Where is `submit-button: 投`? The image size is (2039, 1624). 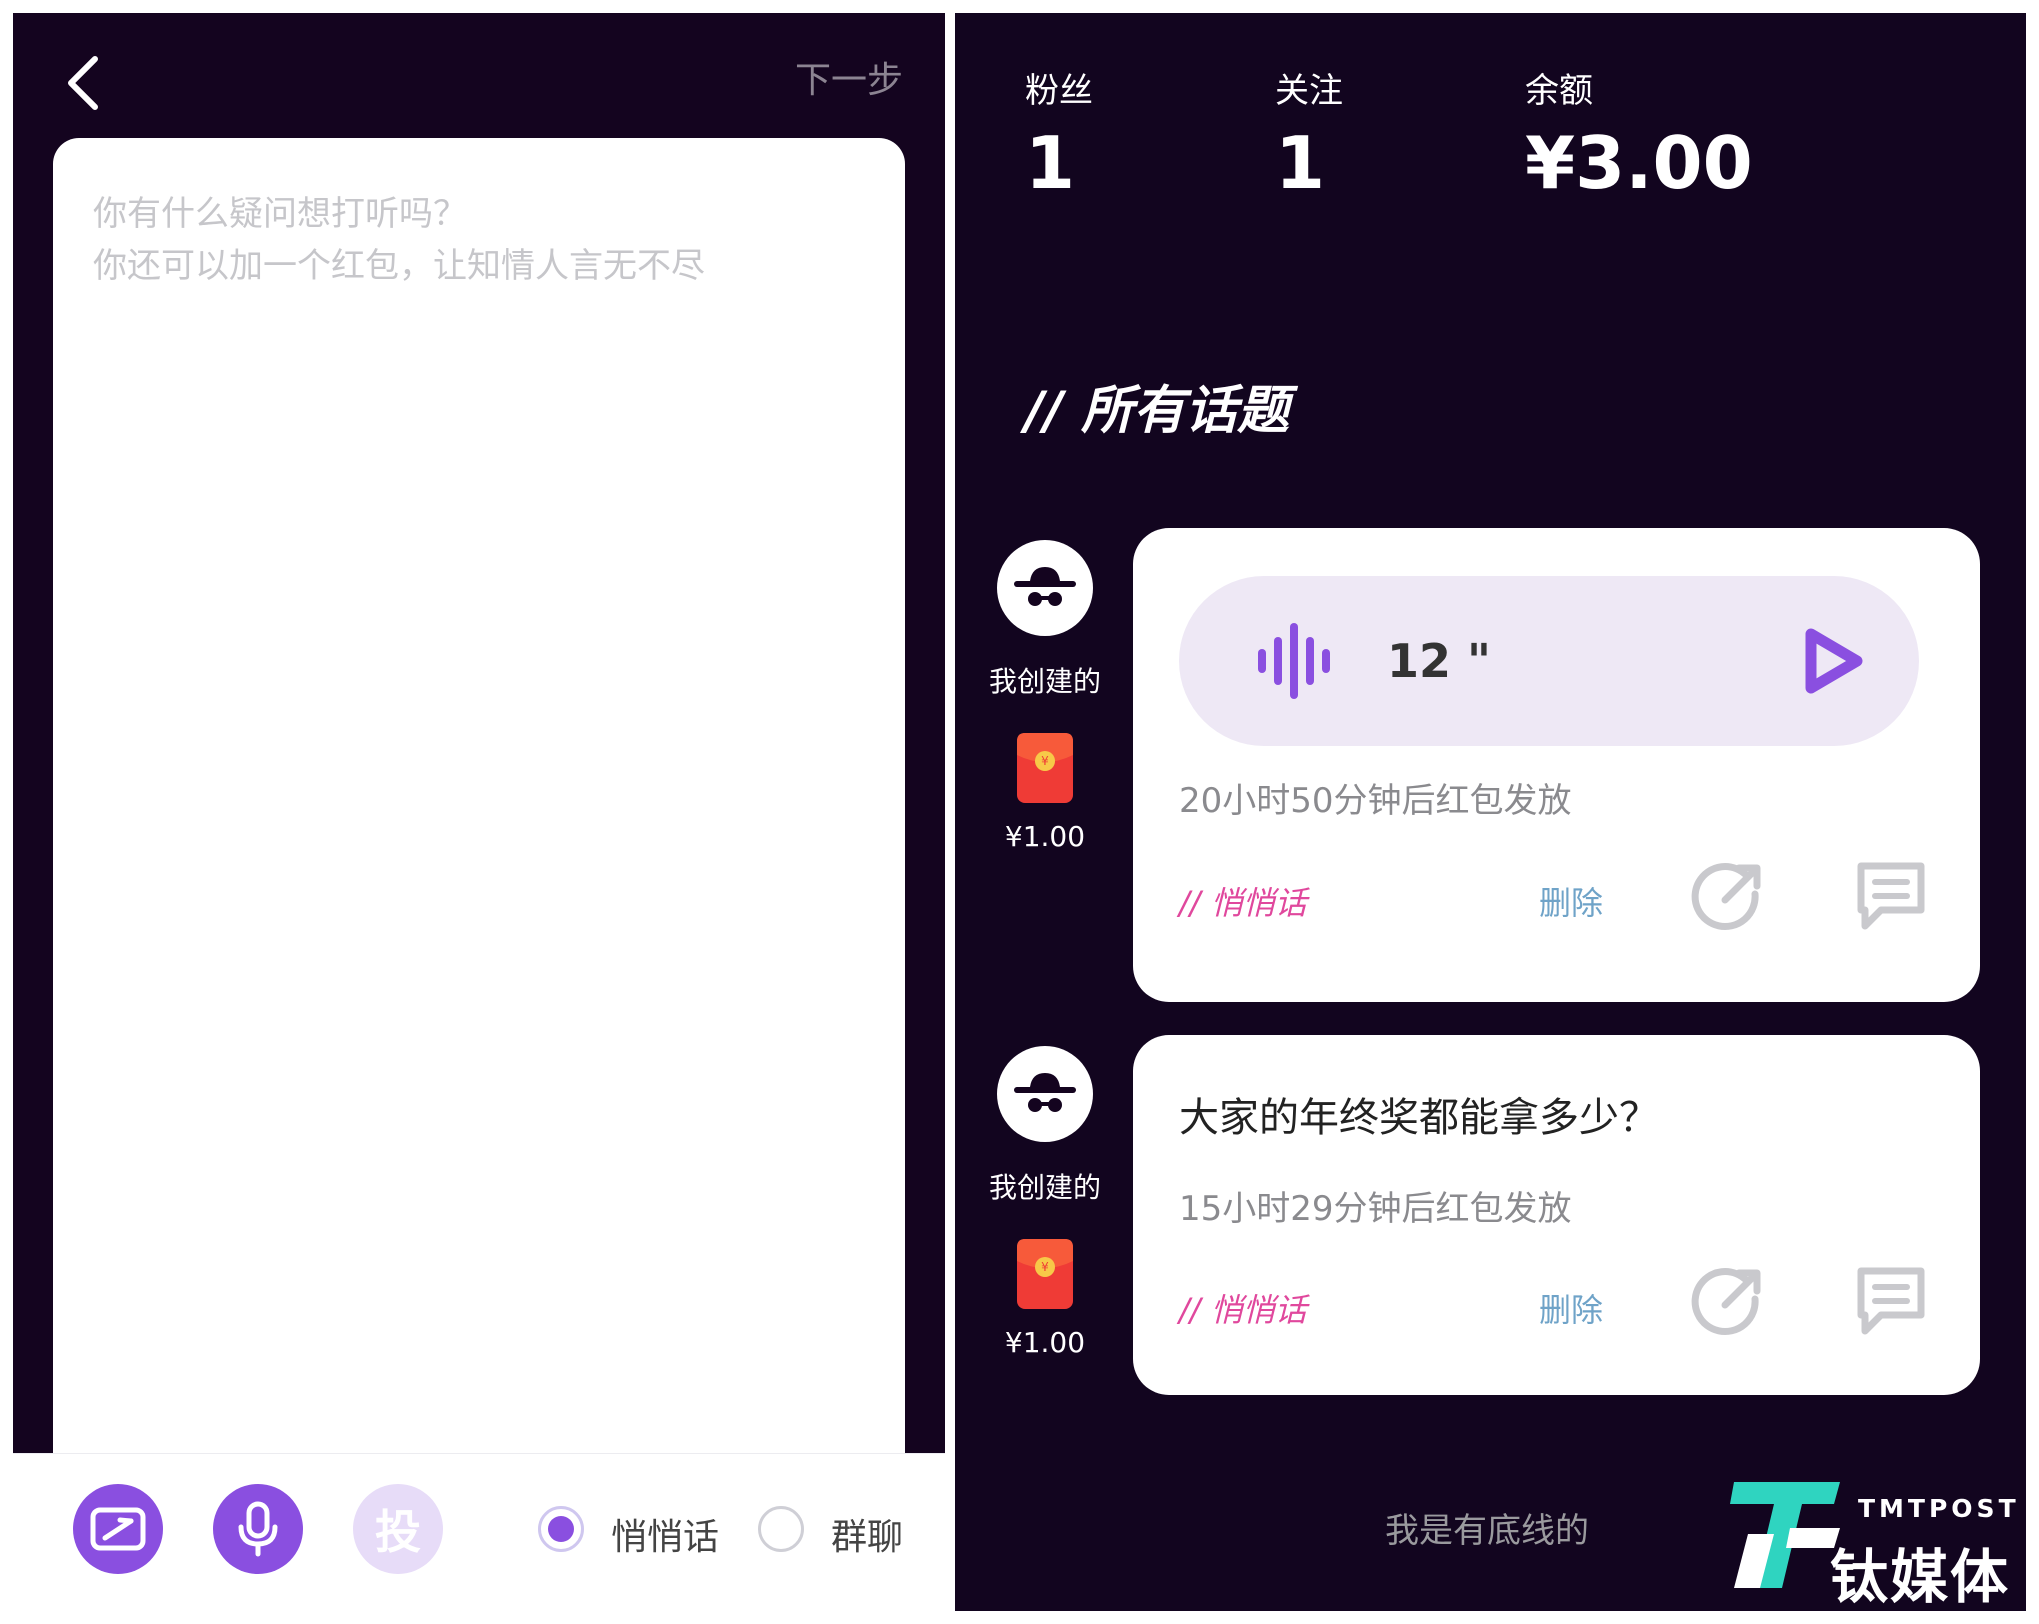 submit-button: 投 is located at coordinates (398, 1529).